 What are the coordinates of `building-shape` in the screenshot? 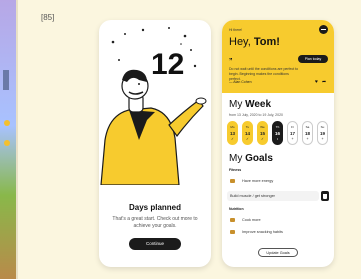 It's located at (6, 80).